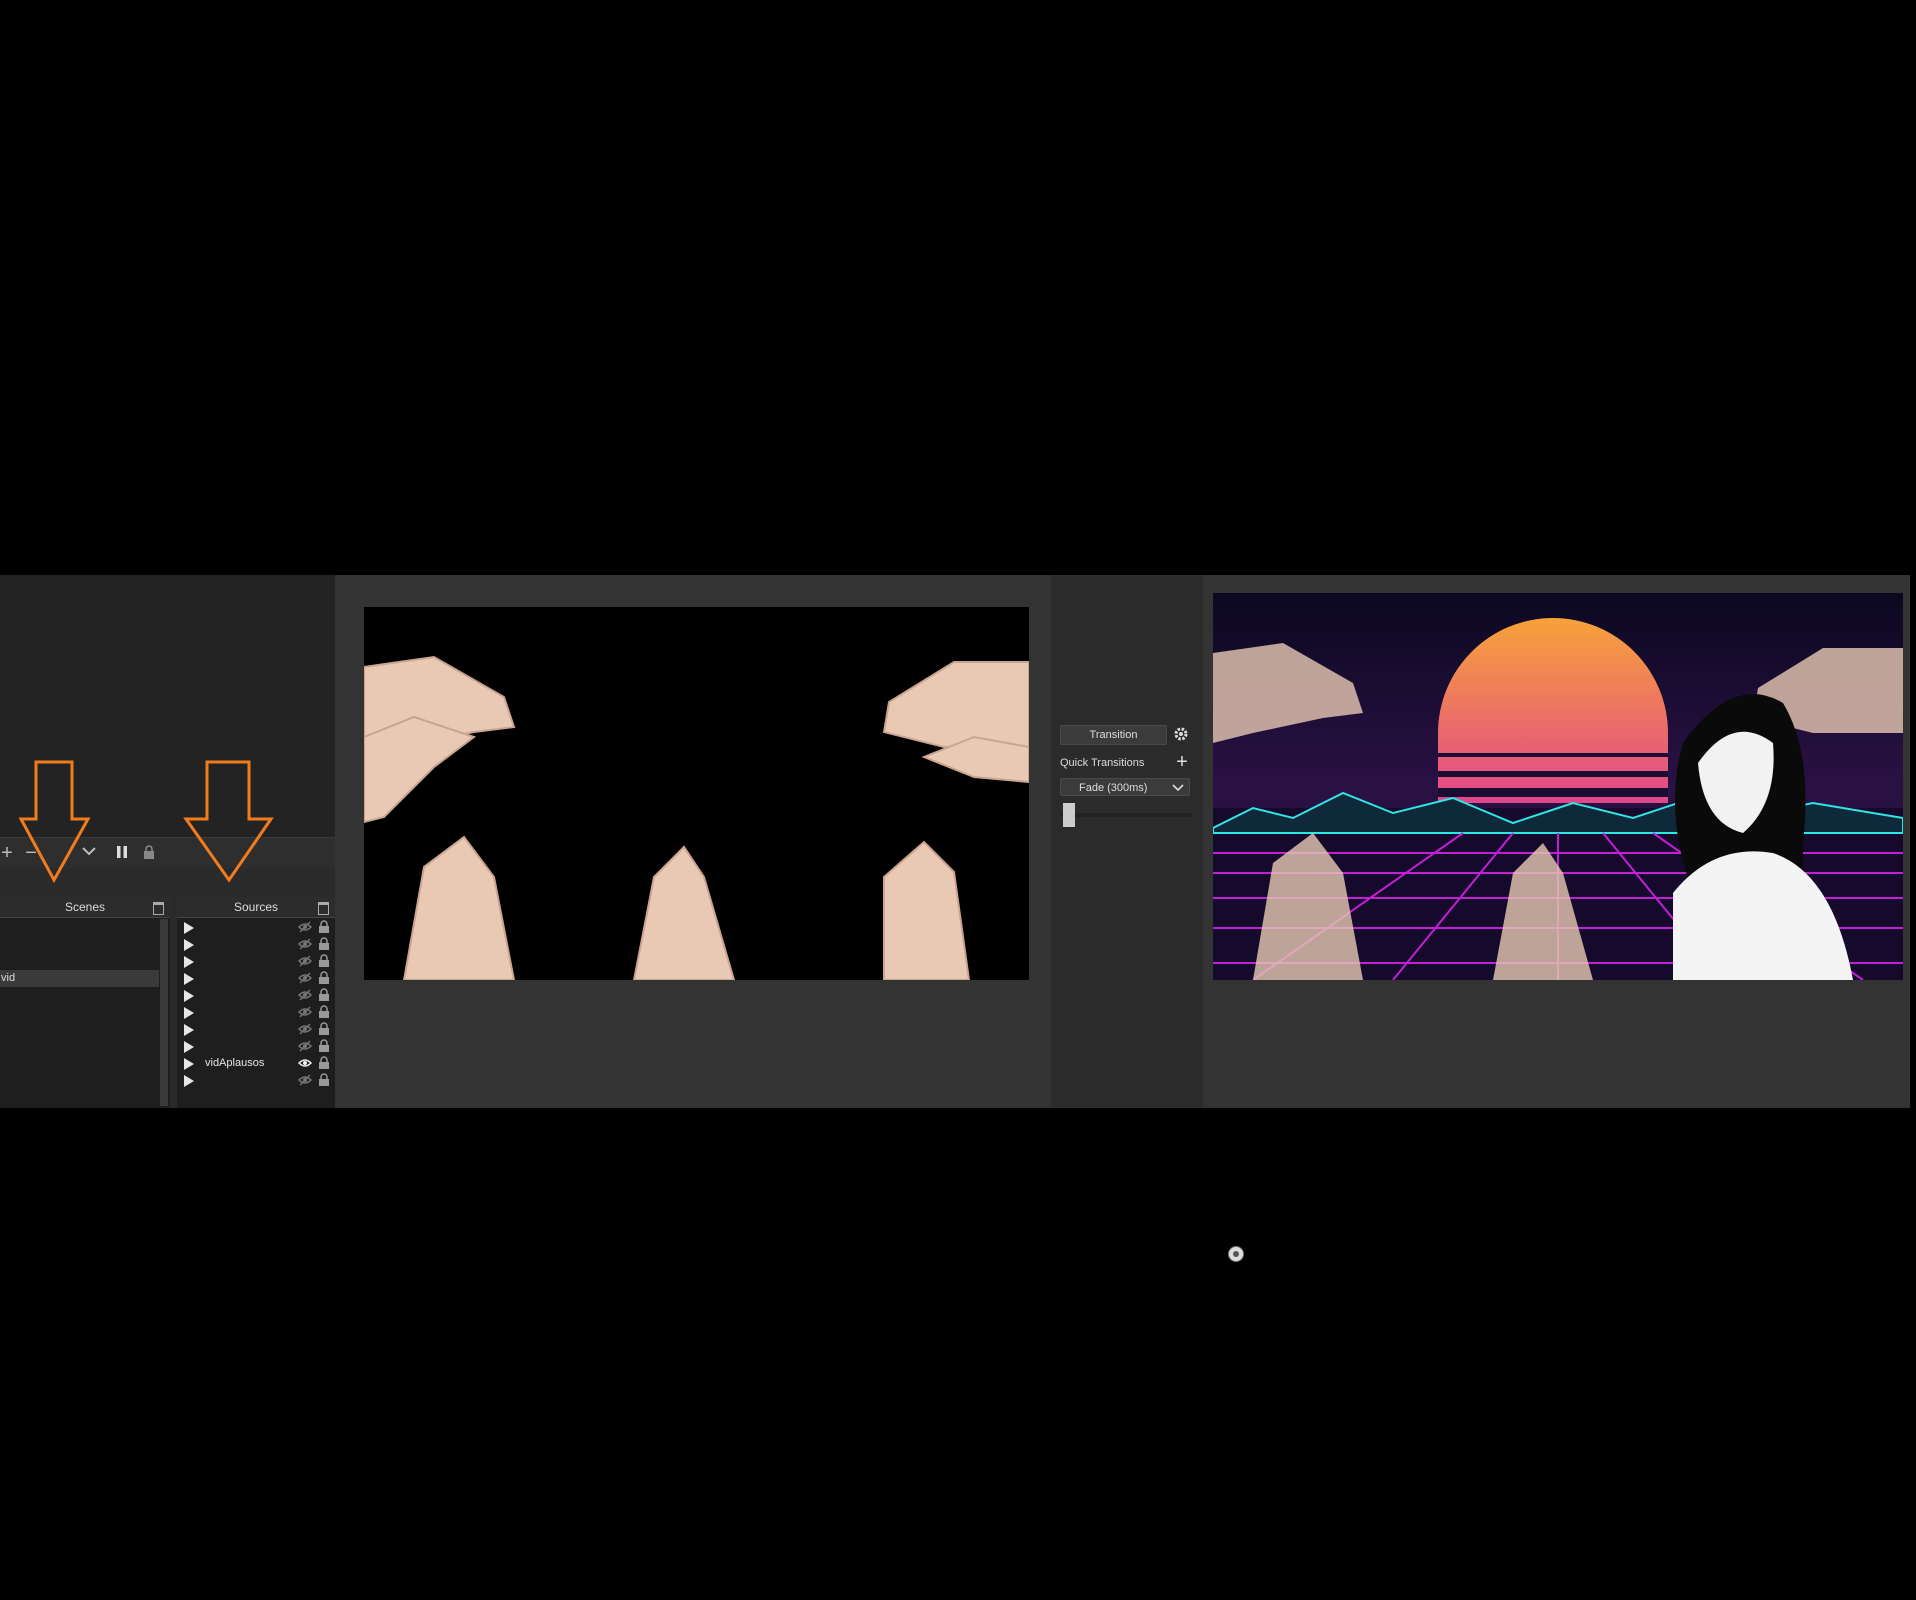 The image size is (1916, 1600). Describe the element at coordinates (1126, 815) in the screenshot. I see `tbar-track` at that location.